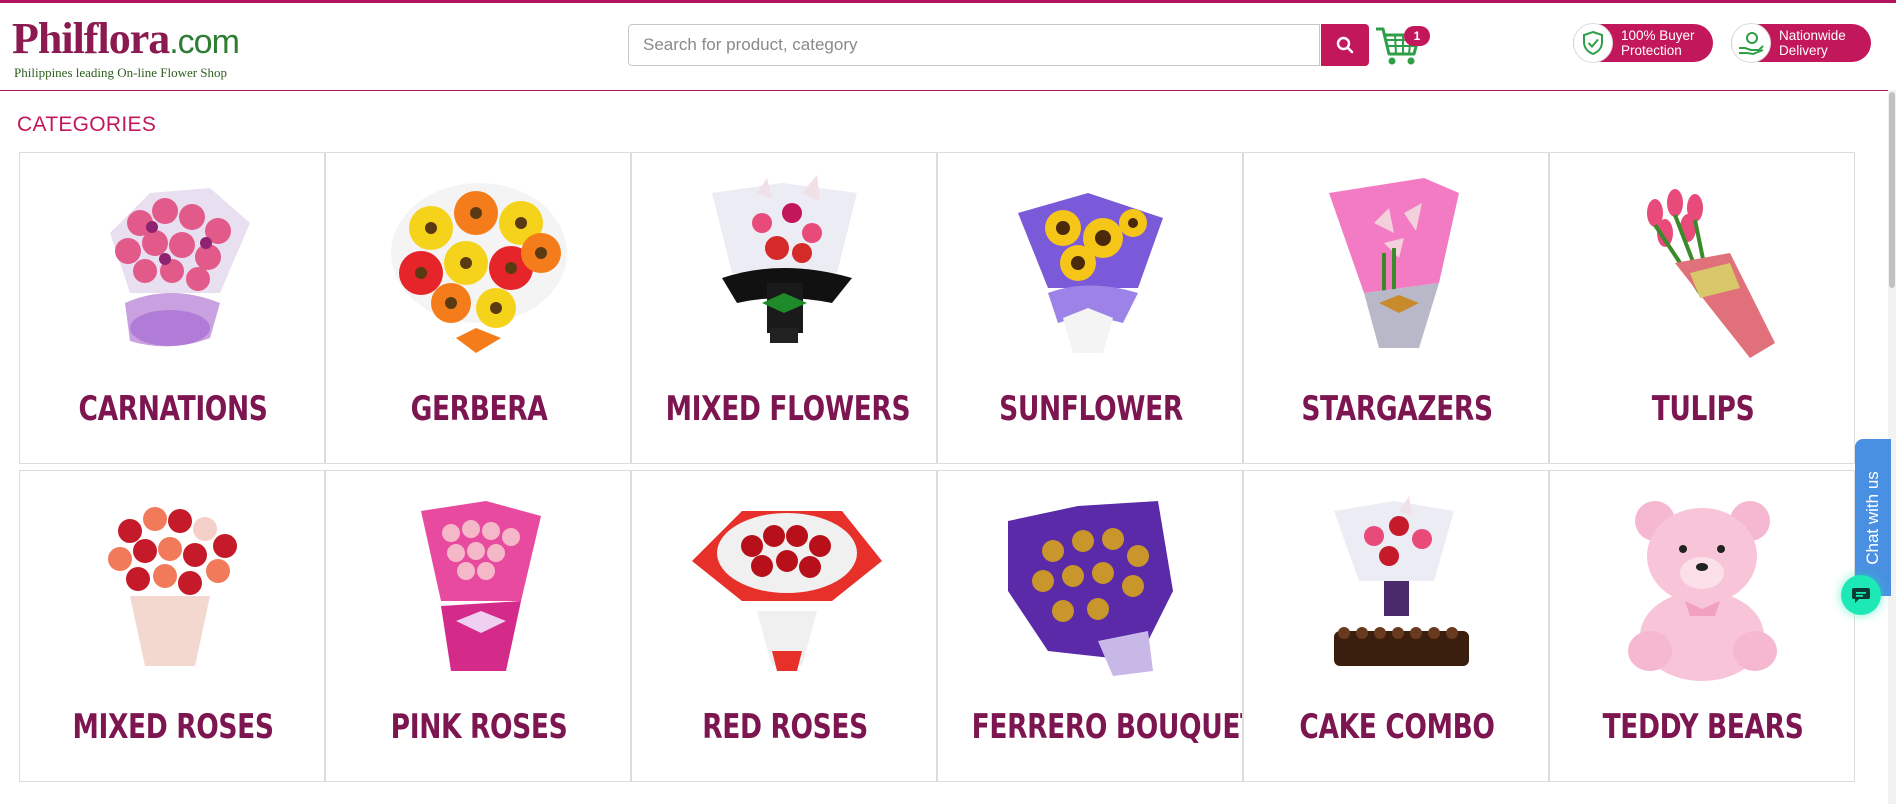  What do you see at coordinates (479, 268) in the screenshot?
I see `gerbera-bouquet-image` at bounding box center [479, 268].